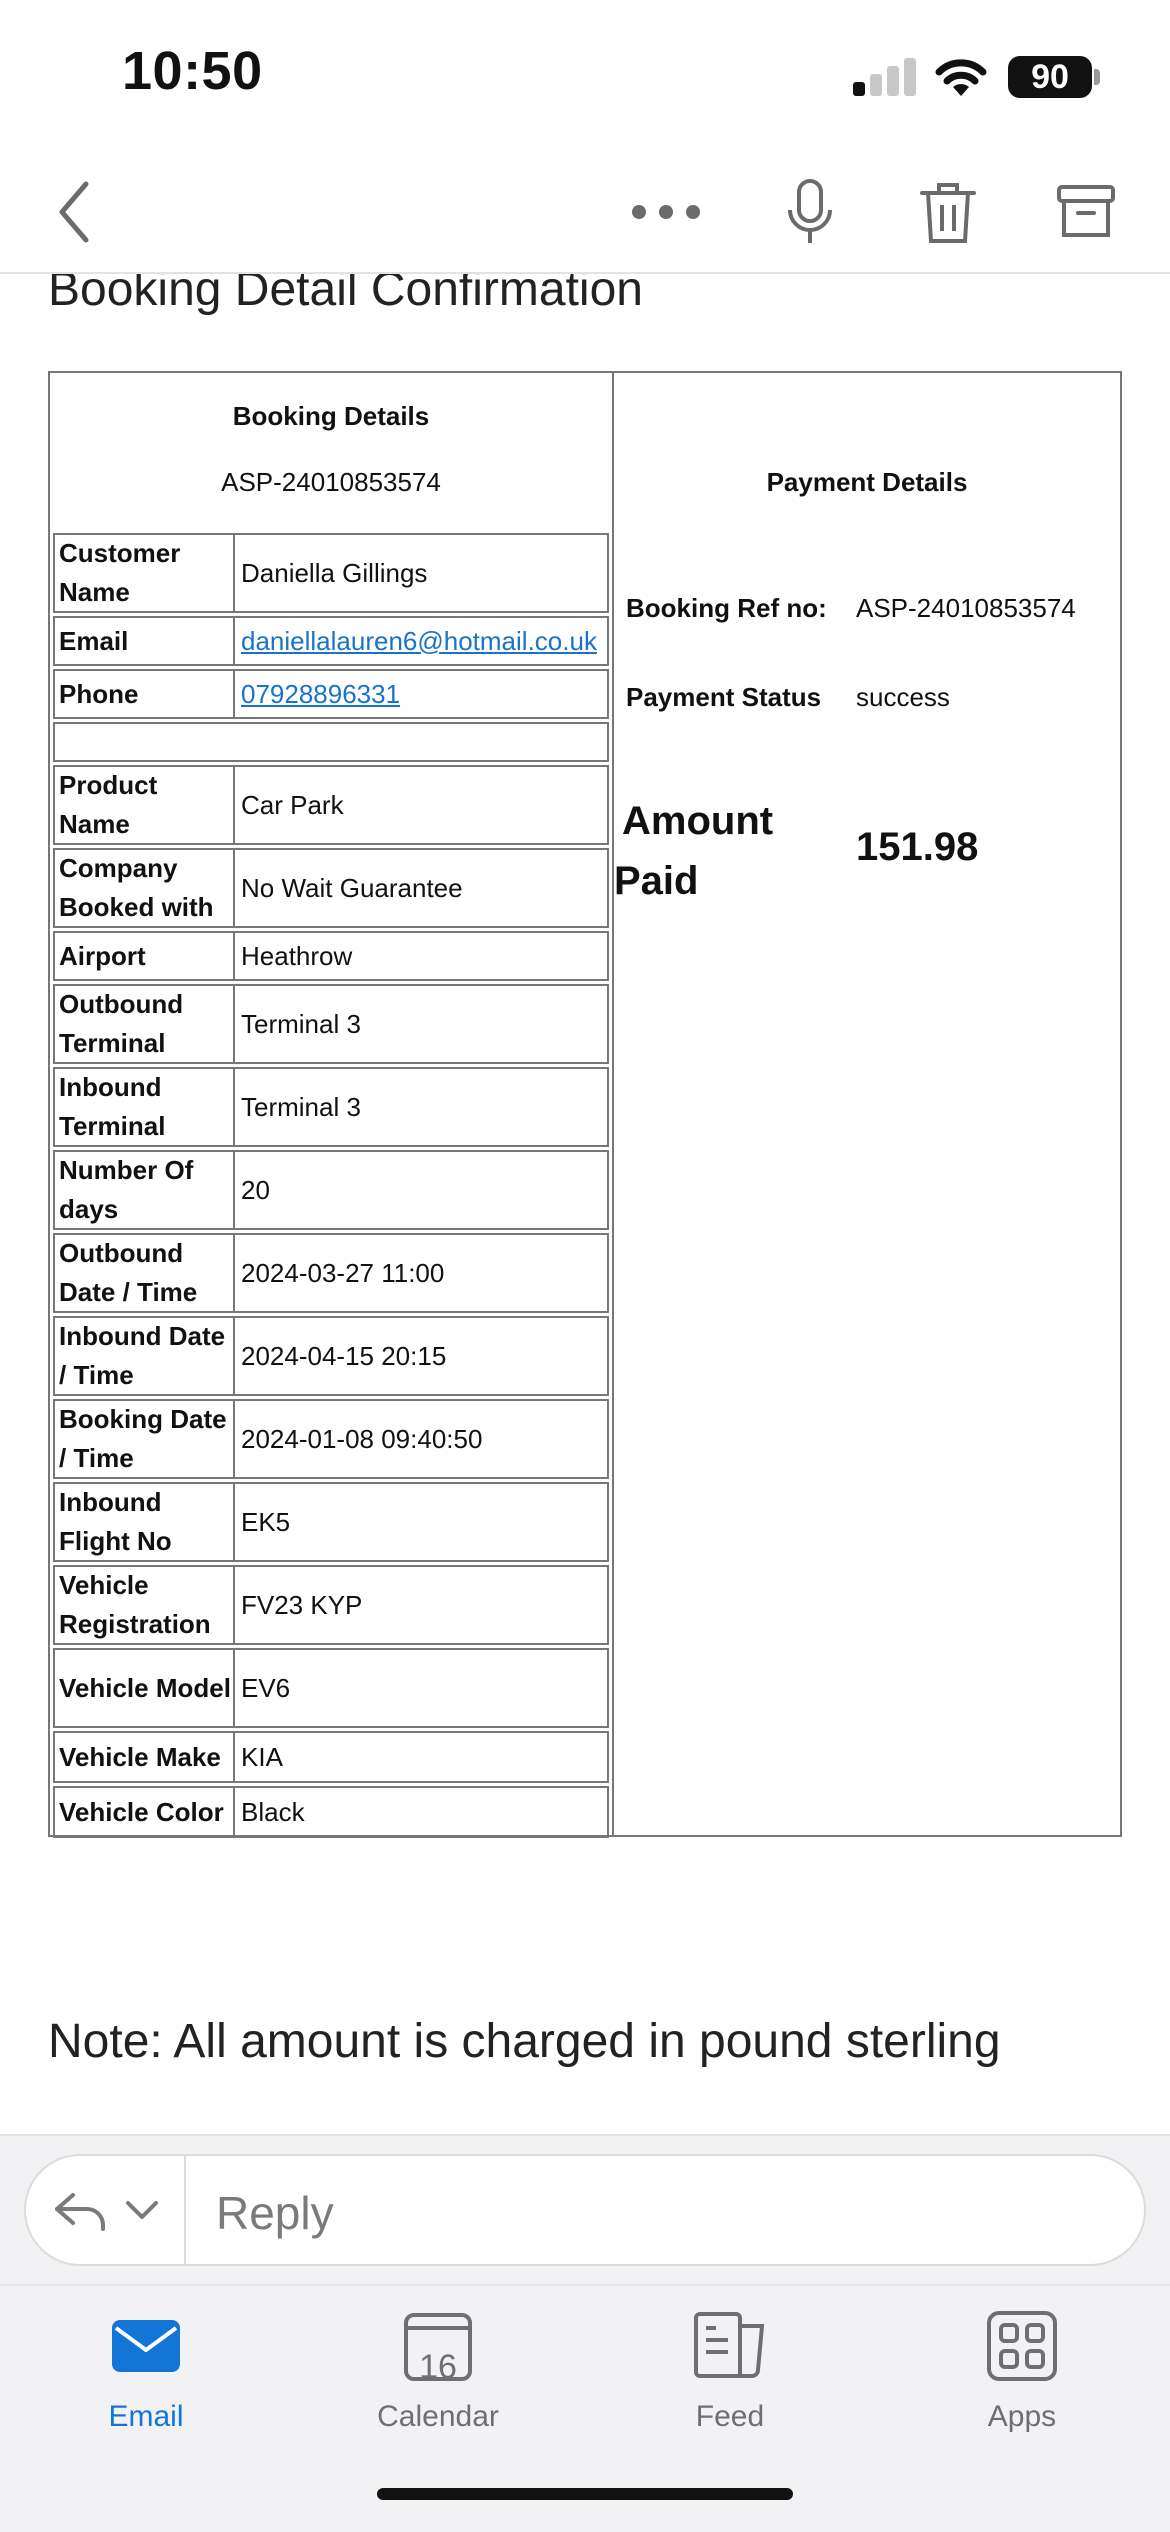 The width and height of the screenshot is (1170, 2532). Describe the element at coordinates (331, 742) in the screenshot. I see `spacer-row` at that location.